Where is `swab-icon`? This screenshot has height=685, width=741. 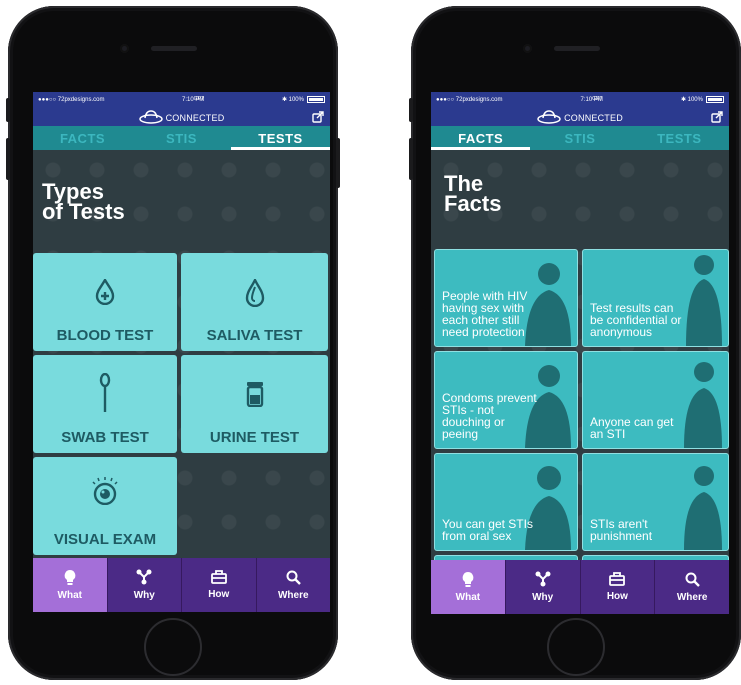
swab-icon is located at coordinates (105, 392).